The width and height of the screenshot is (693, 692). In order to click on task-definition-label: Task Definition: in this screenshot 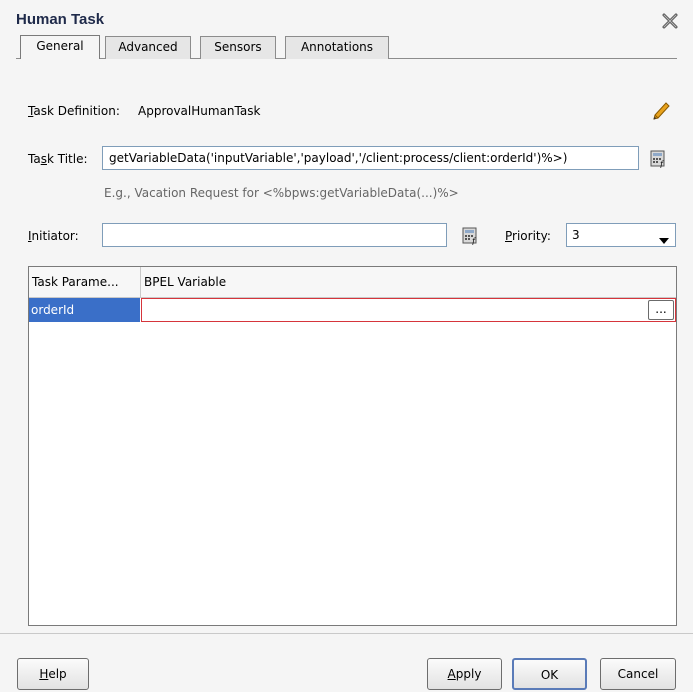, I will do `click(74, 111)`.